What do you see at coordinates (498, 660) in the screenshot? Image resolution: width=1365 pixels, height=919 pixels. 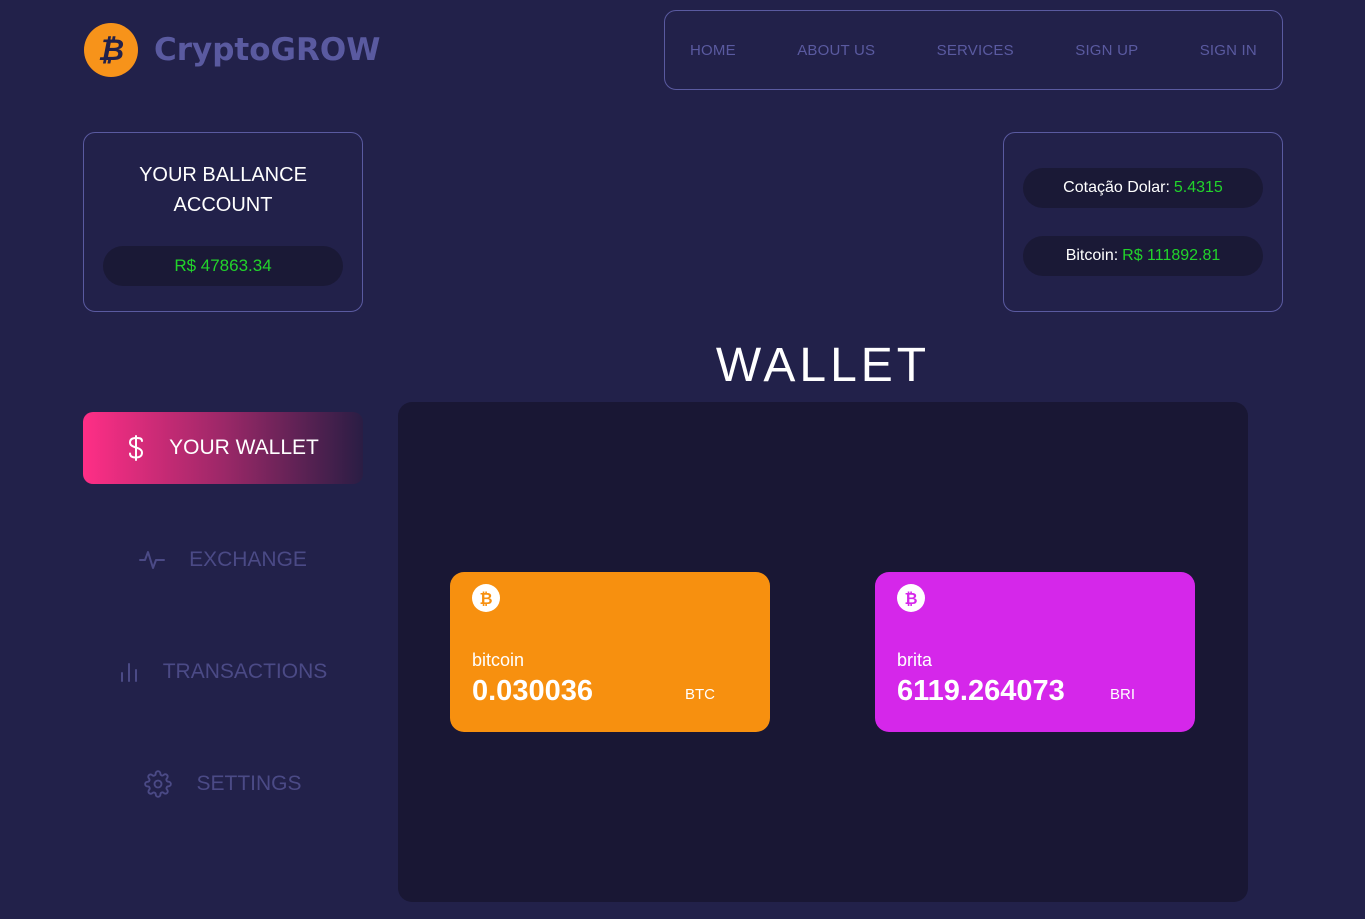 I see `coin-name: bitcoin` at bounding box center [498, 660].